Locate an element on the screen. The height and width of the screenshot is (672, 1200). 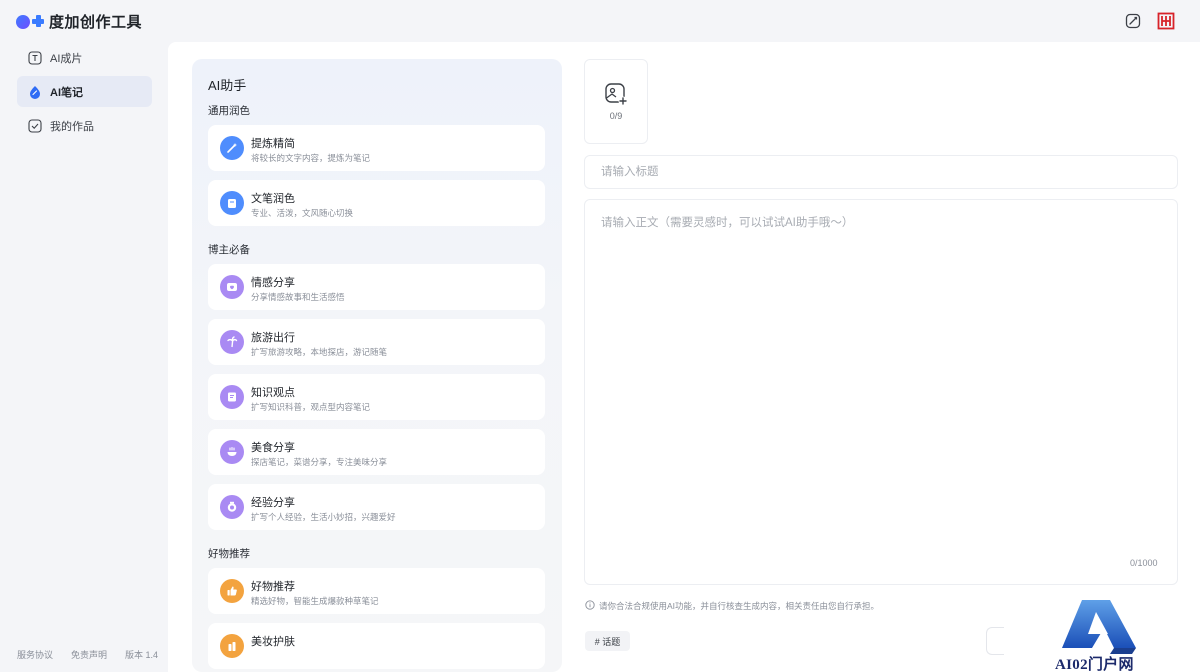
note-drop-icon is located at coordinates (35, 92).